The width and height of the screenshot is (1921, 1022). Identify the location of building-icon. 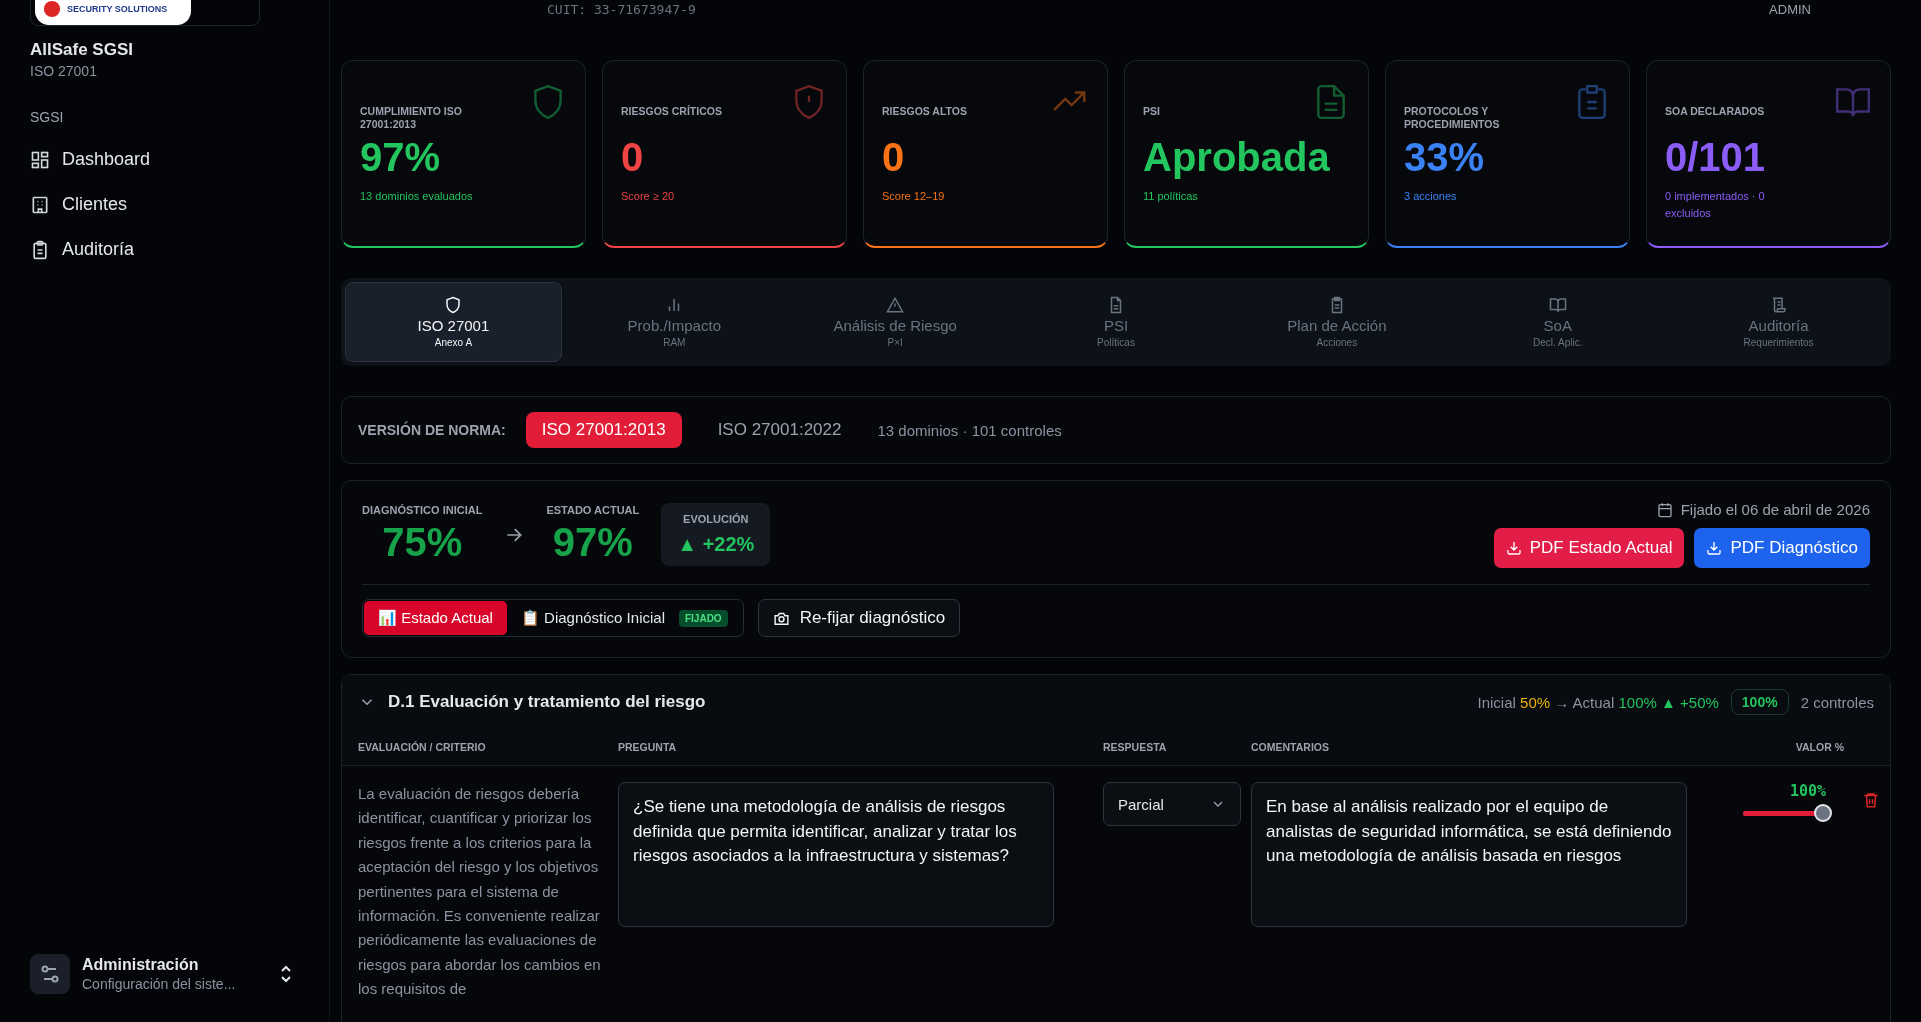
(40, 204).